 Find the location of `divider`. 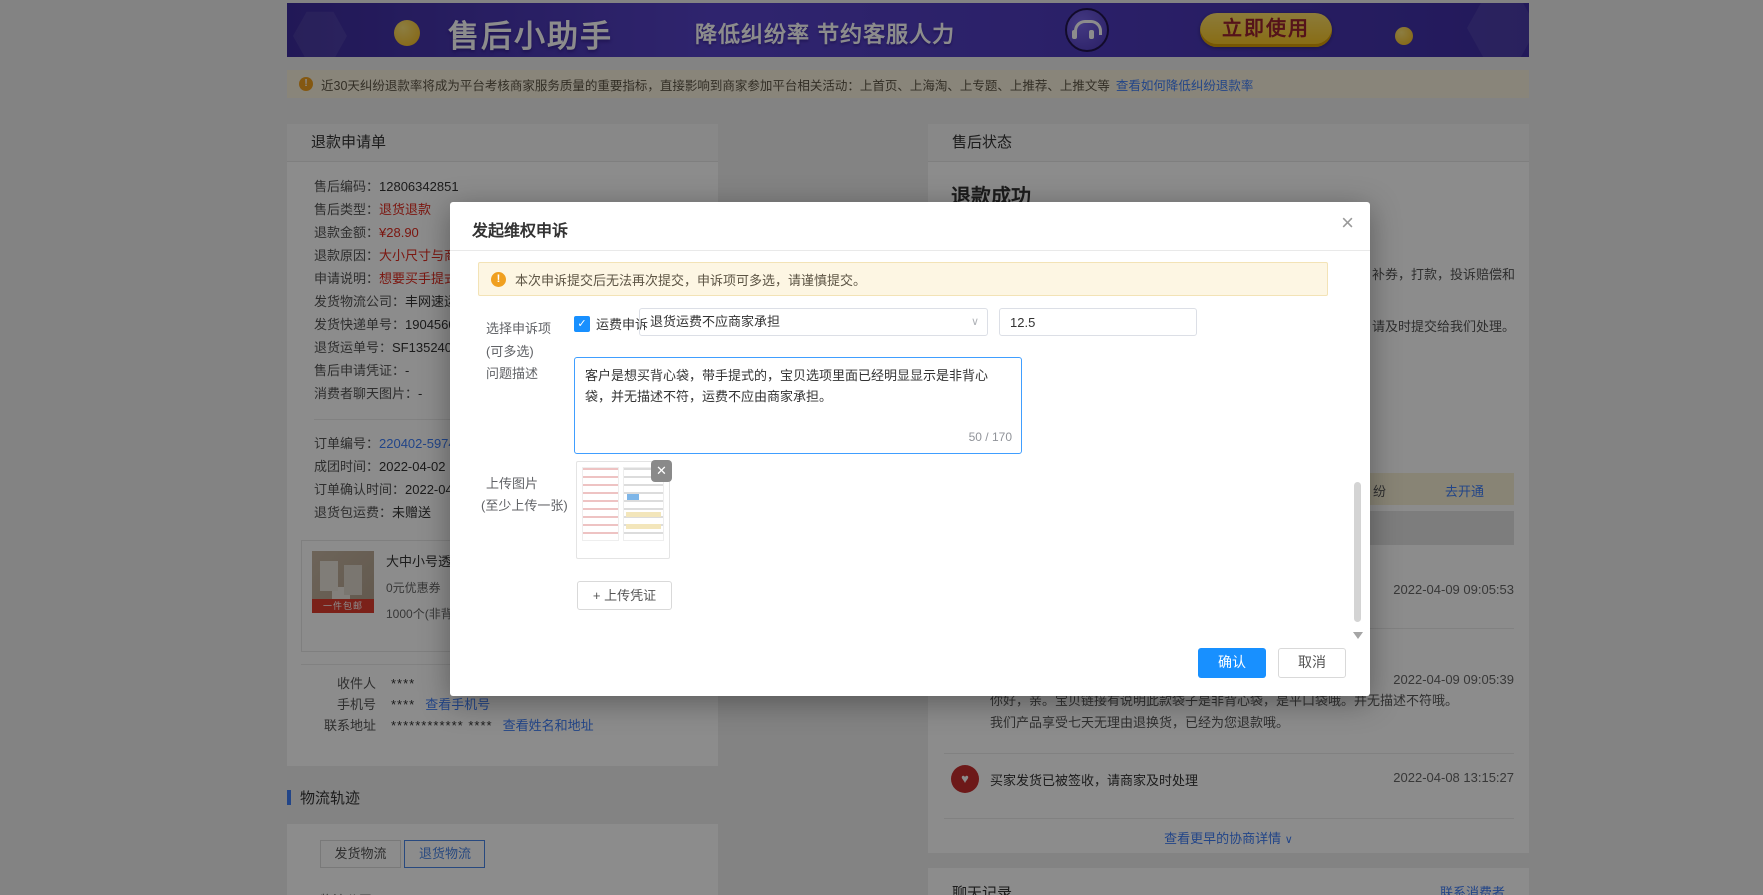

divider is located at coordinates (910, 250).